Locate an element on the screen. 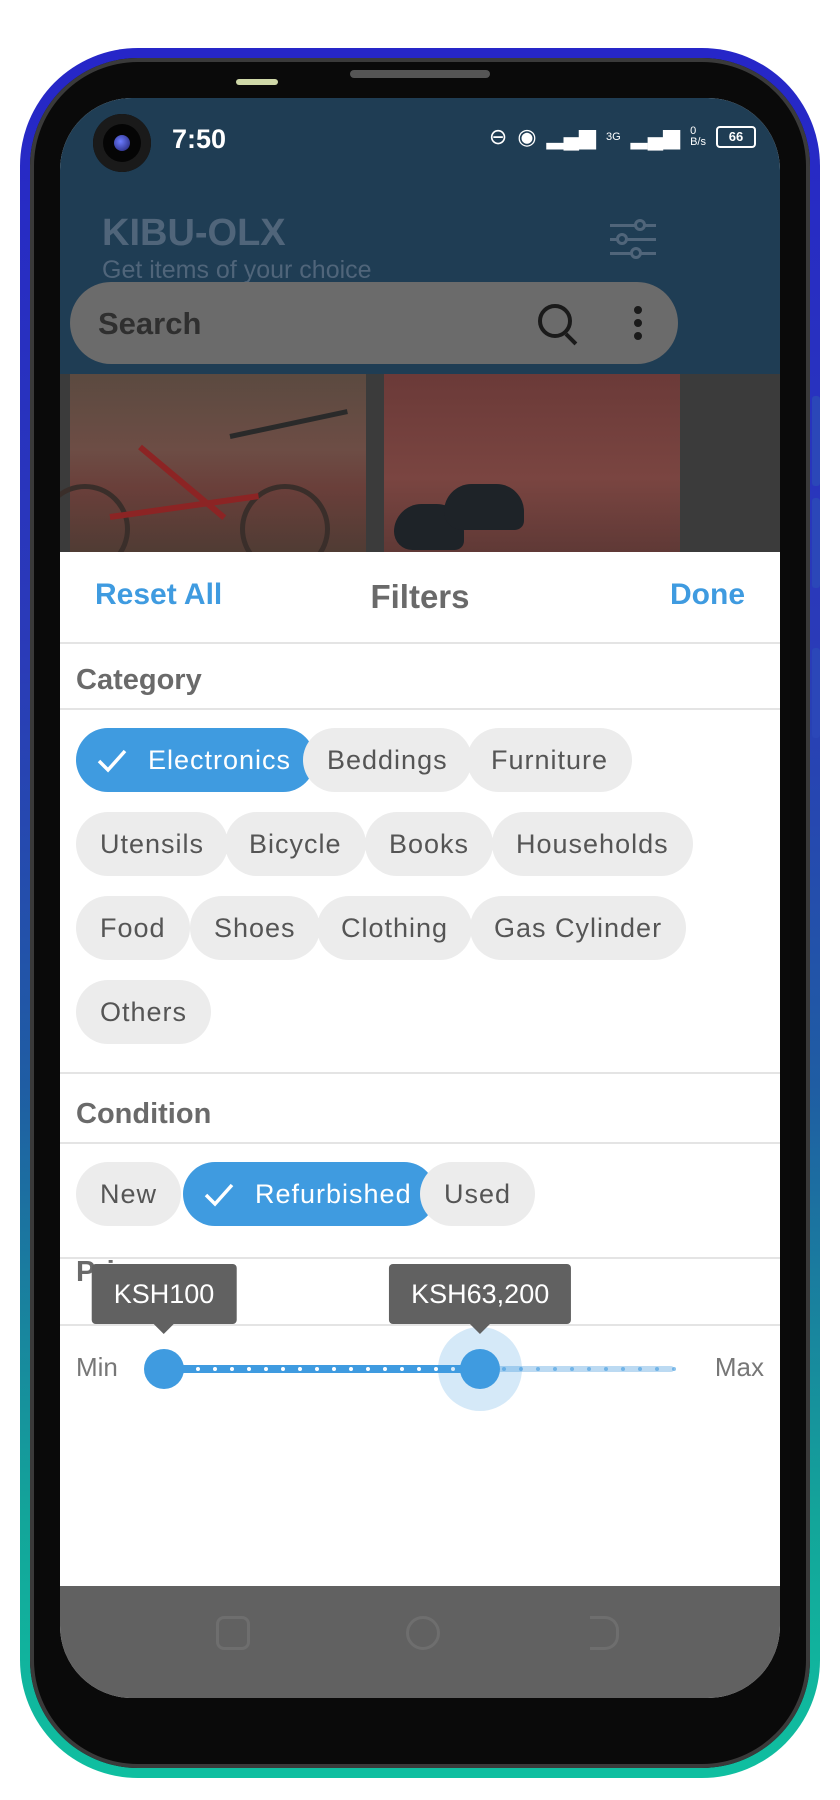 The width and height of the screenshot is (840, 1800). chip-label: Gas Cylinder is located at coordinates (578, 928).